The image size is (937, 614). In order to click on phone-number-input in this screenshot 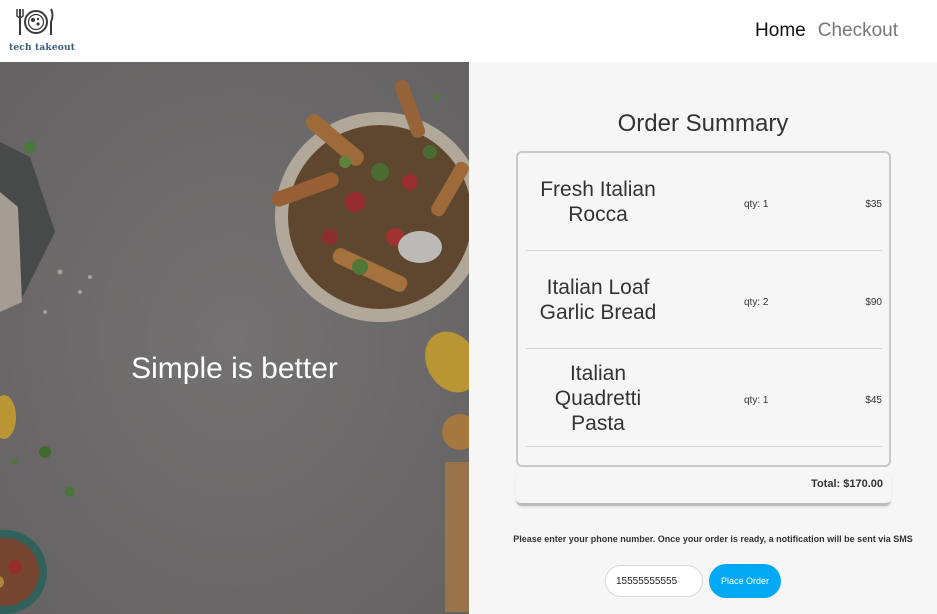, I will do `click(654, 581)`.